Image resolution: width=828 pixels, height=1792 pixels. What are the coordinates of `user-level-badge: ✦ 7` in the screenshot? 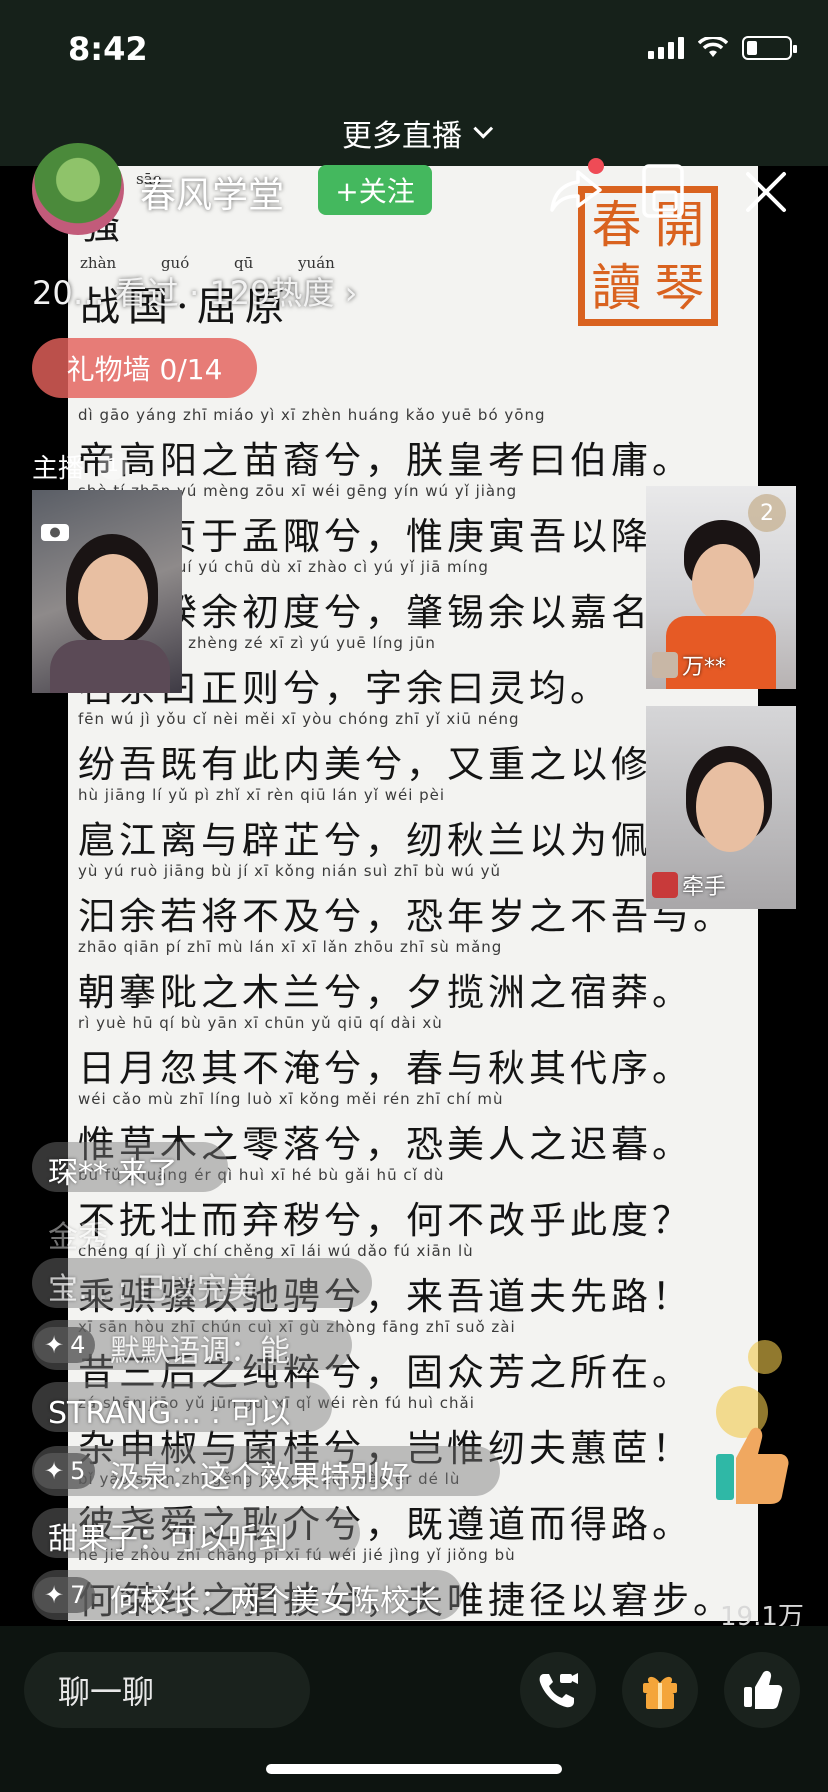 It's located at (65, 1595).